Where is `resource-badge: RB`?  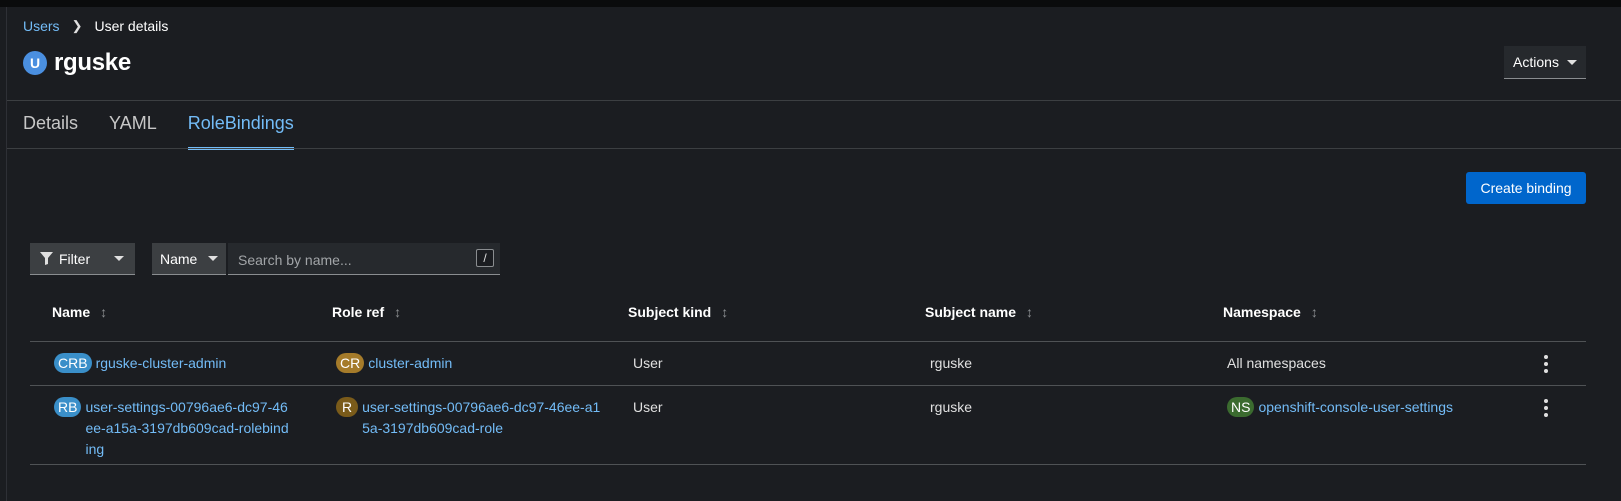
resource-badge: RB is located at coordinates (68, 407).